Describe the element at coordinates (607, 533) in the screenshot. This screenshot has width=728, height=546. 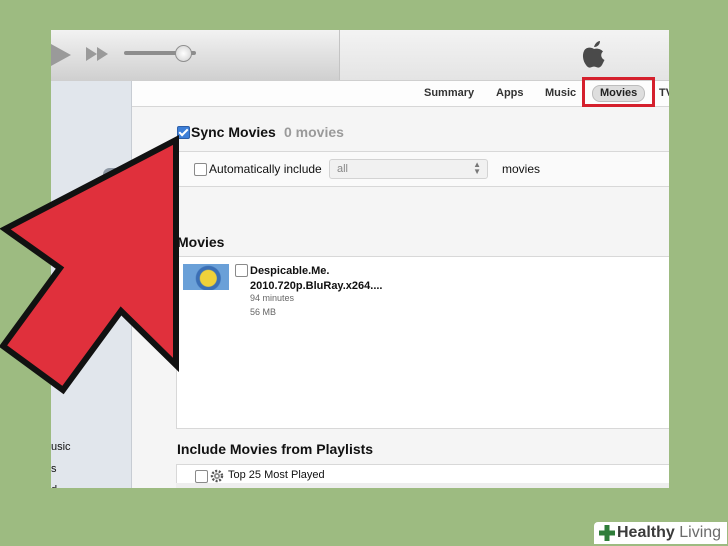
I see `plus-icon` at that location.